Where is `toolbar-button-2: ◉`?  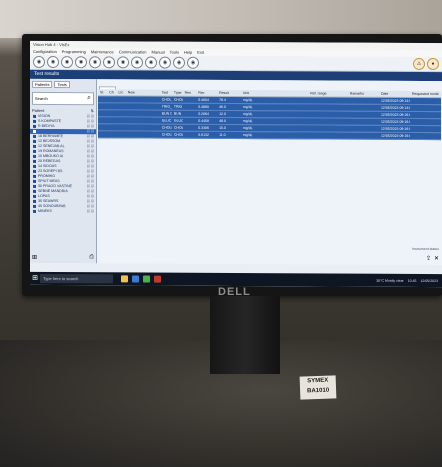 toolbar-button-2: ◉ is located at coordinates (53, 62).